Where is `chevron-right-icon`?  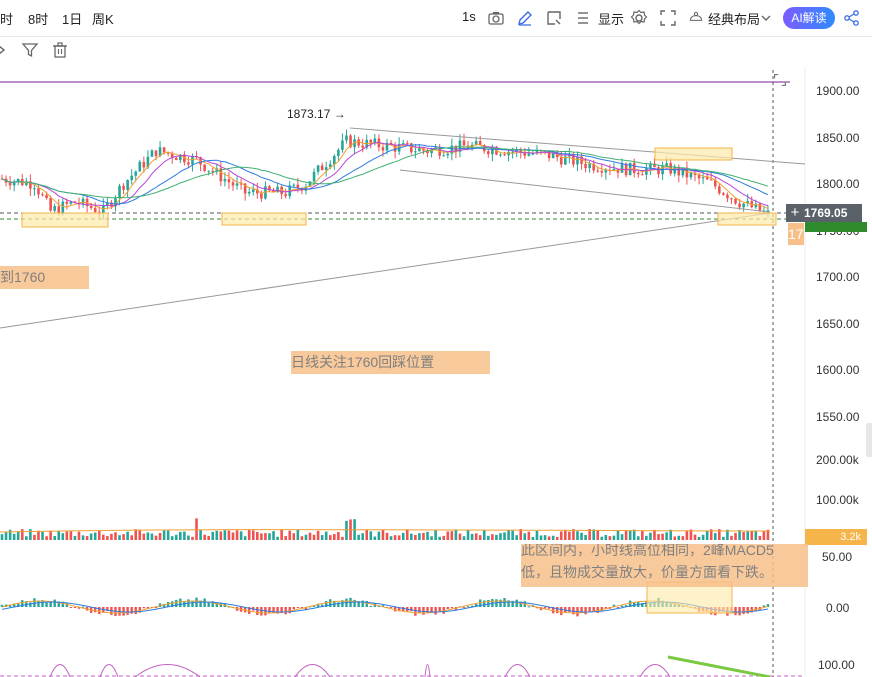
chevron-right-icon is located at coordinates (4, 50).